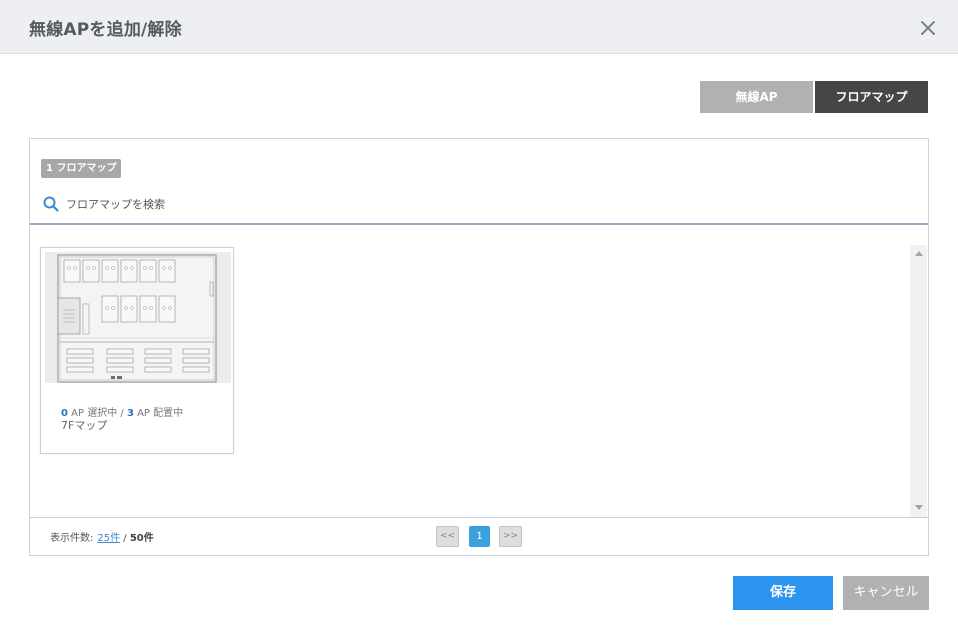 The image size is (958, 629). I want to click on per-page-link: 25件, so click(108, 538).